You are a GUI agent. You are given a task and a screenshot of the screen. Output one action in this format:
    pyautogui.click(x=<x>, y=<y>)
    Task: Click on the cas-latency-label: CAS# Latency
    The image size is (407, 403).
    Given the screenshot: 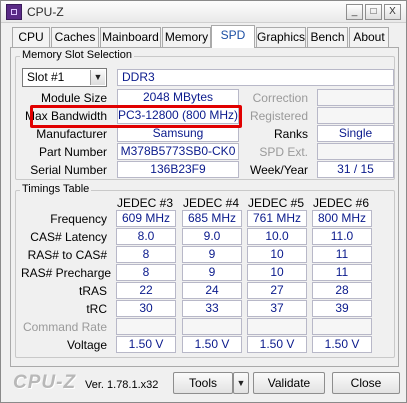 What is the action you would take?
    pyautogui.click(x=68, y=237)
    